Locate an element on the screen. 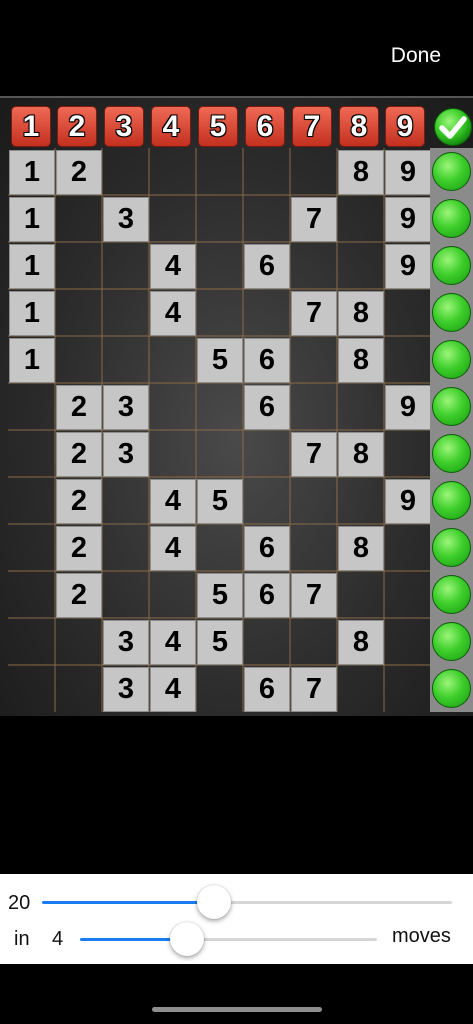 The width and height of the screenshot is (473, 1024). count-slider-fill is located at coordinates (128, 902).